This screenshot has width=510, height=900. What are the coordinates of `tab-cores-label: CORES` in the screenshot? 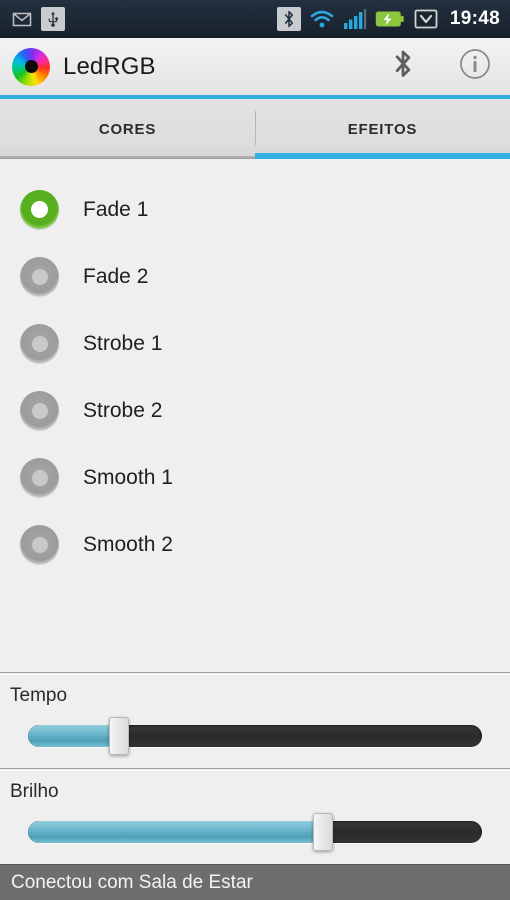 It's located at (127, 129).